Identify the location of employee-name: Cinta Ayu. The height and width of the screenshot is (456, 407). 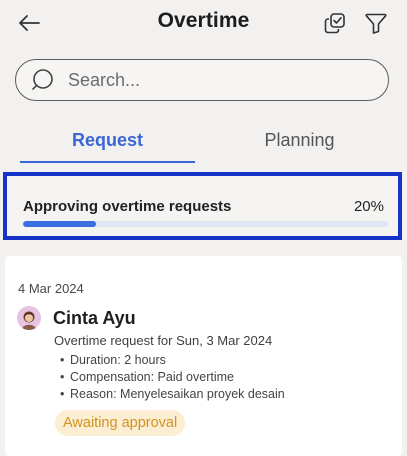
(94, 318).